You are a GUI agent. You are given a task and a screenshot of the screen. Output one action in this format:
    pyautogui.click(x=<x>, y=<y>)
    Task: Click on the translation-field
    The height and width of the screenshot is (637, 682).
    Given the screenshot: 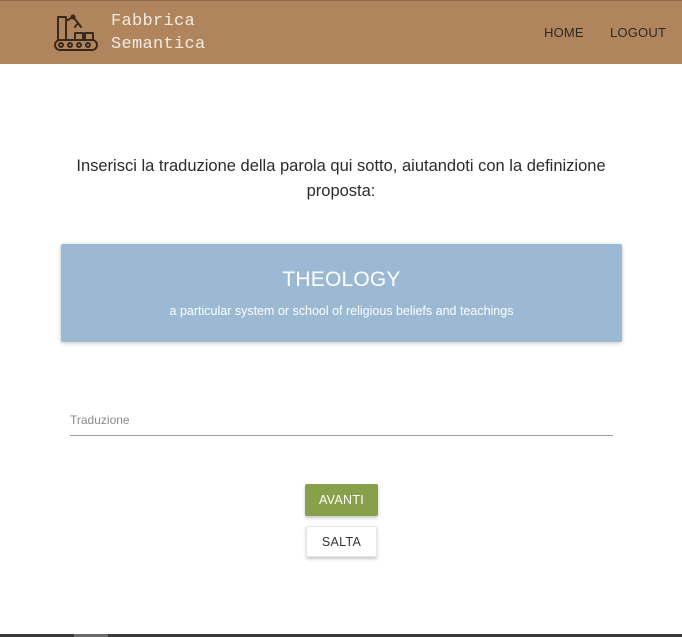 What is the action you would take?
    pyautogui.click(x=341, y=421)
    